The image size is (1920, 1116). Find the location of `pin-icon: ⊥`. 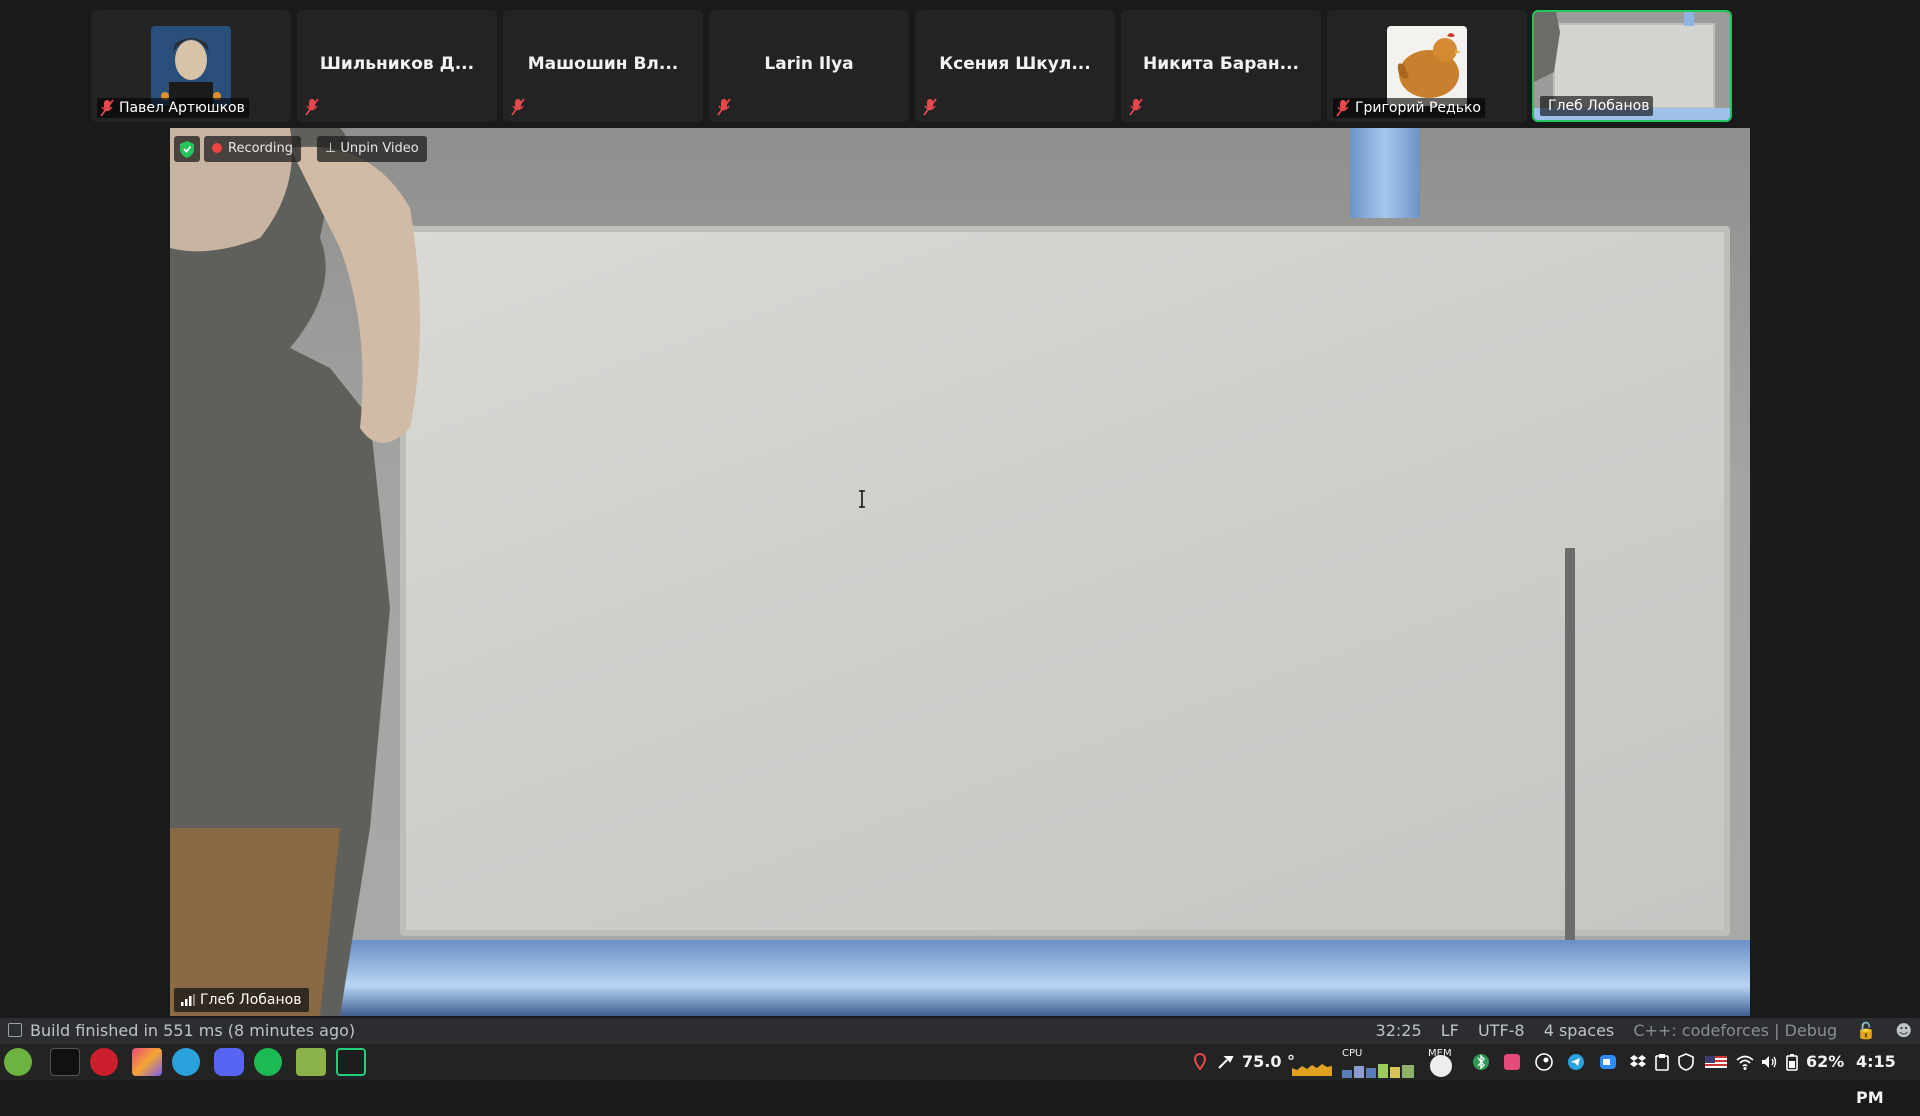

pin-icon: ⊥ is located at coordinates (331, 148).